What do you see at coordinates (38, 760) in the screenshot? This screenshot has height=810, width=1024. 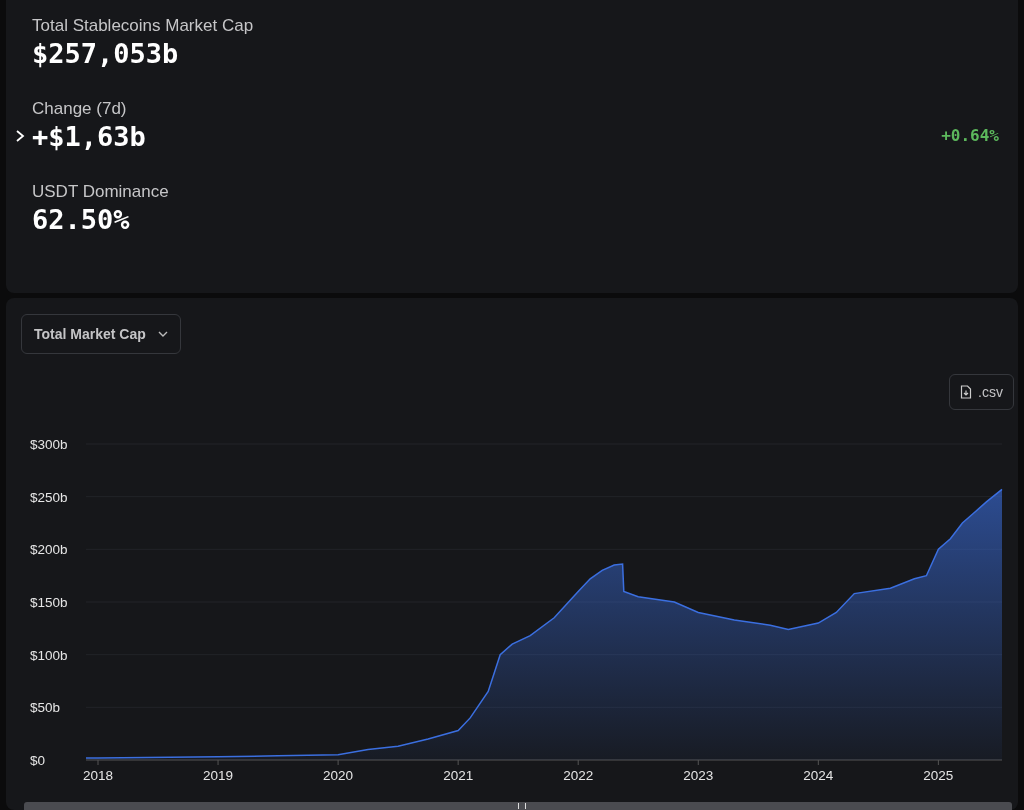 I see `y-axis-label: $0` at bounding box center [38, 760].